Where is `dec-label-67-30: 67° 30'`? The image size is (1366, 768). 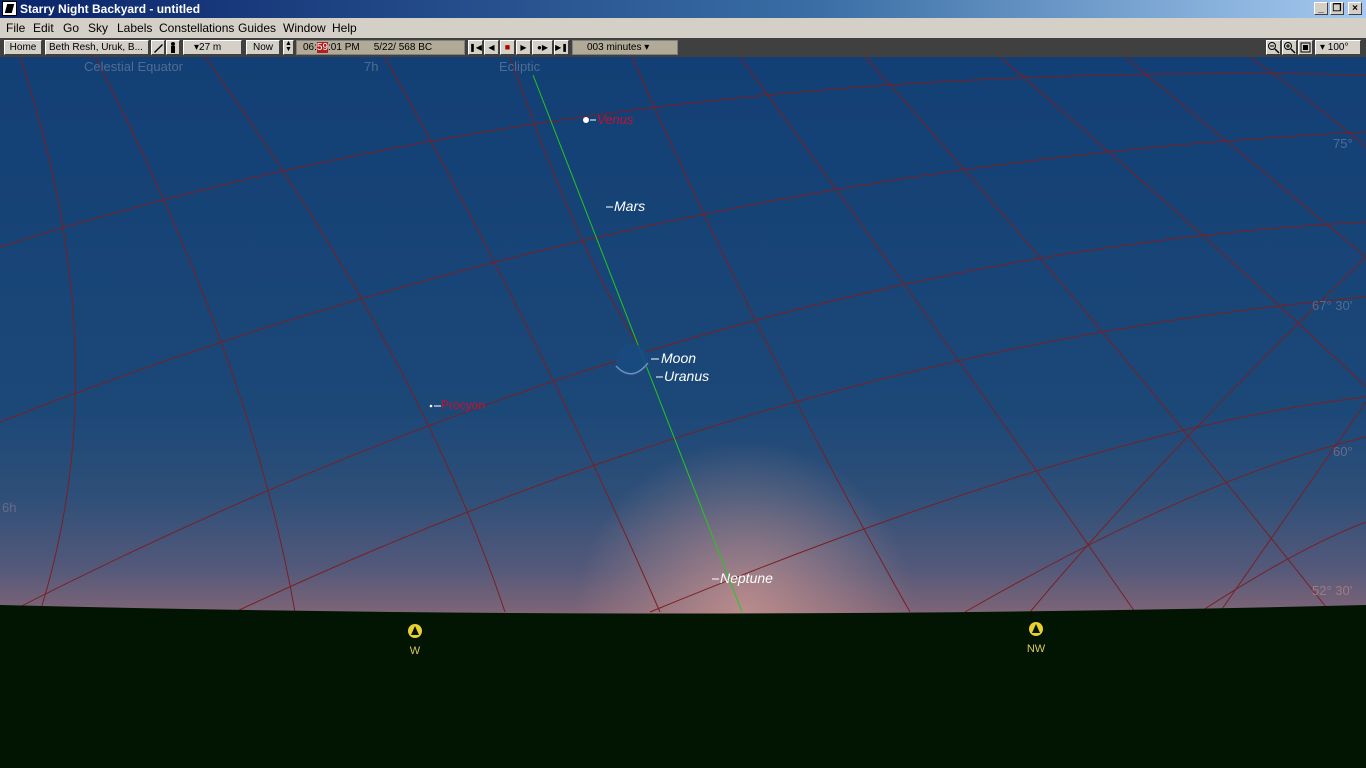 dec-label-67-30: 67° 30' is located at coordinates (1332, 305).